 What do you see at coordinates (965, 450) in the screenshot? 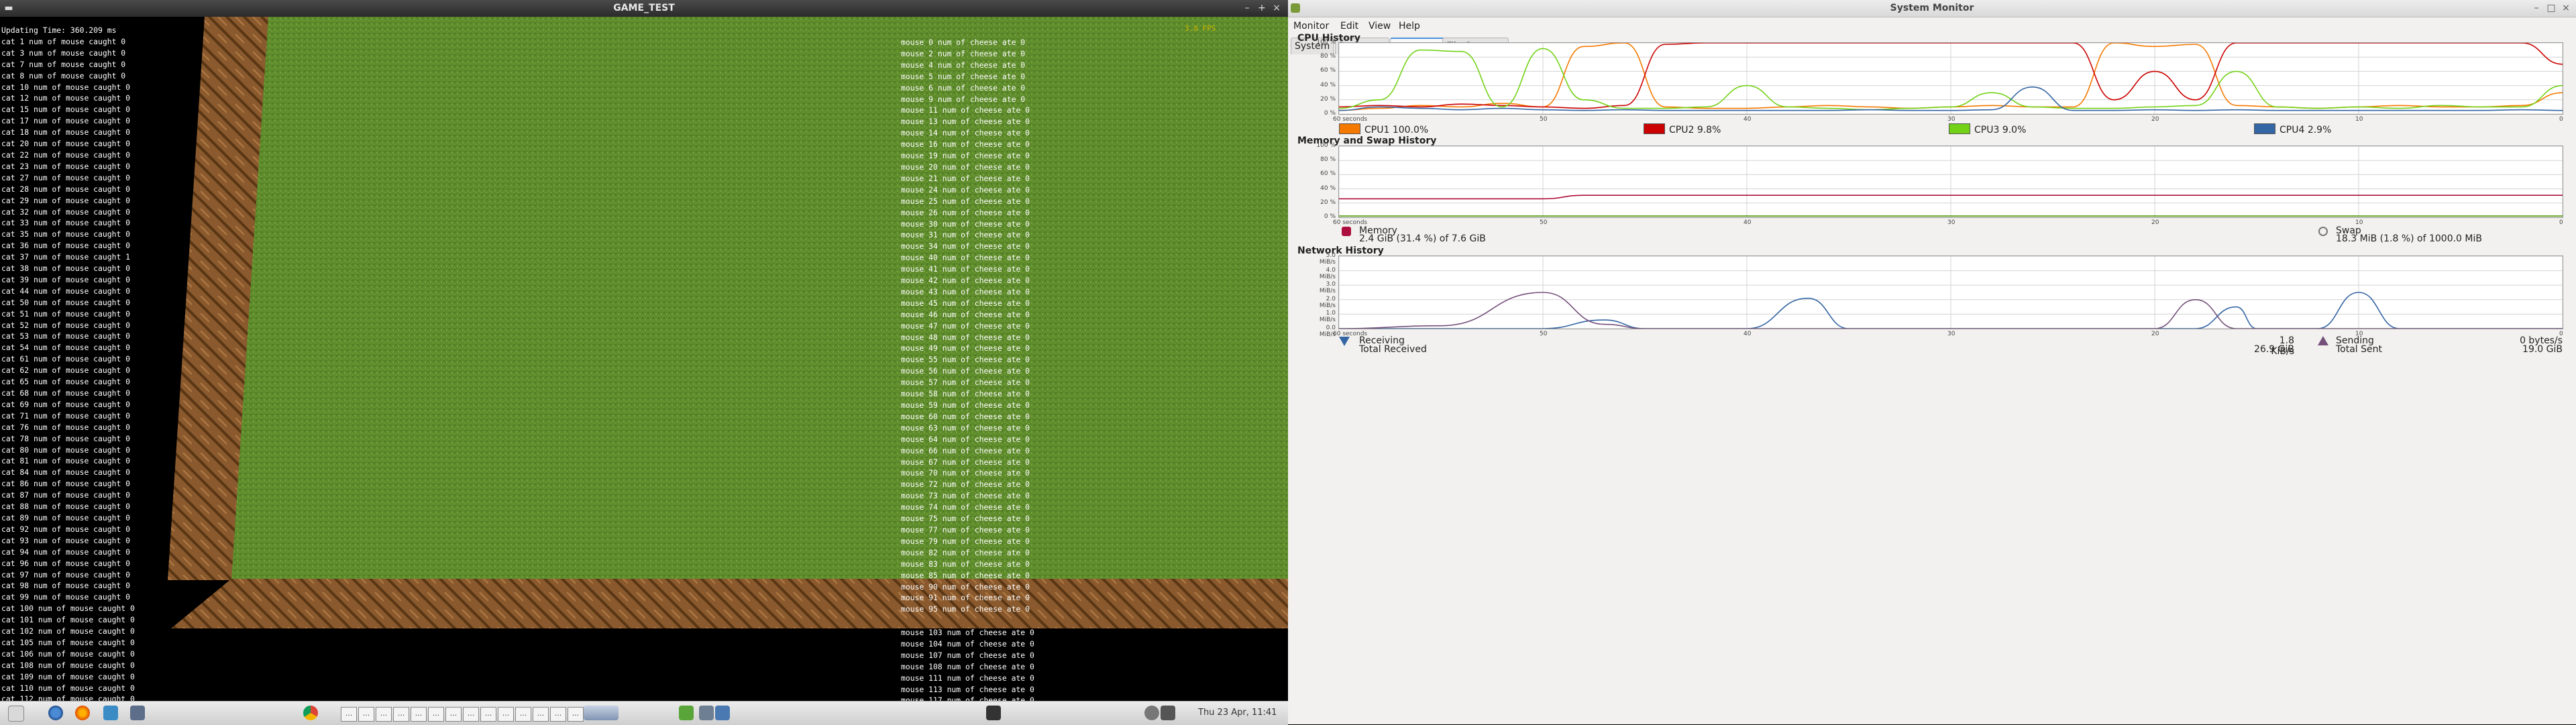
I see `mouse-log-line: mouse 66 num of cheese ate 0` at bounding box center [965, 450].